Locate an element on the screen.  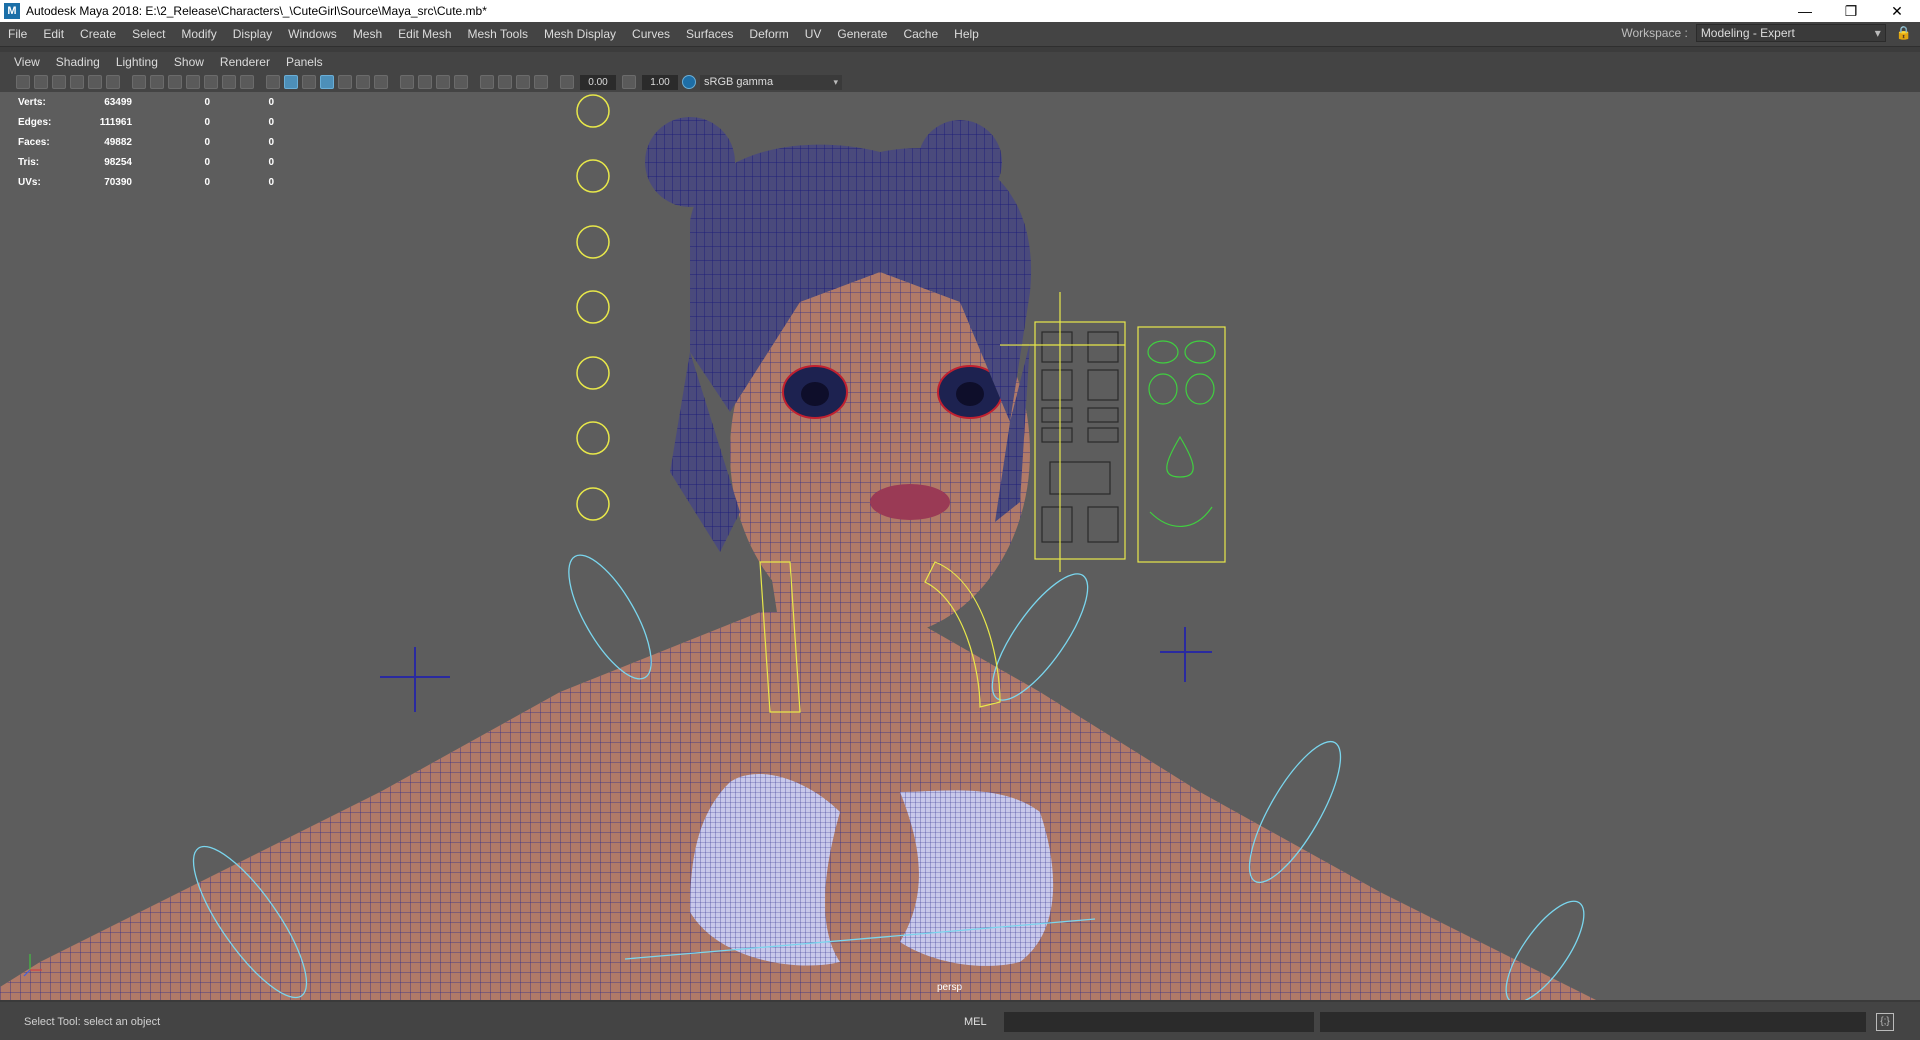
hud-total: 70390 is located at coordinates (118, 182).